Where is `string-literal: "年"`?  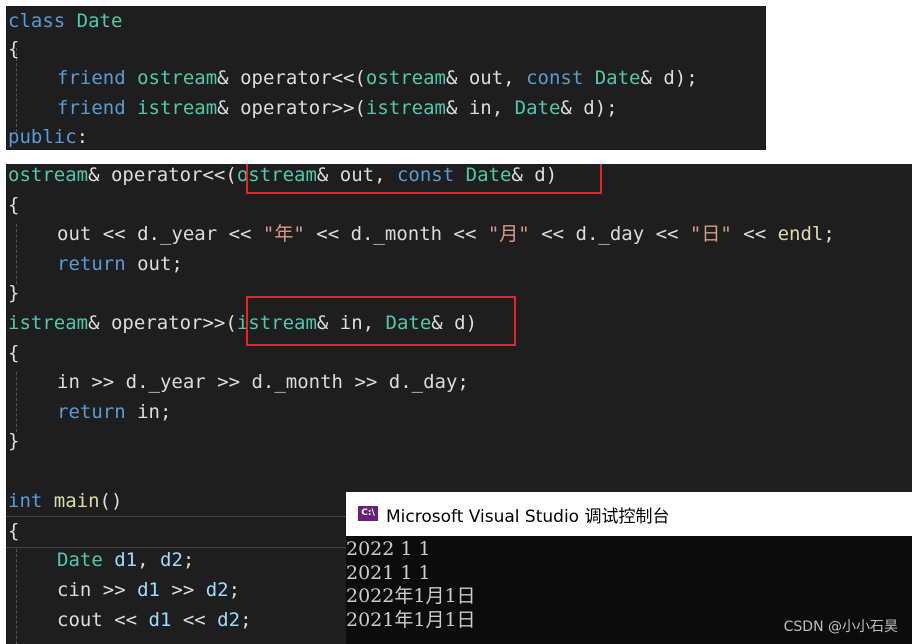 string-literal: "年" is located at coordinates (283, 234).